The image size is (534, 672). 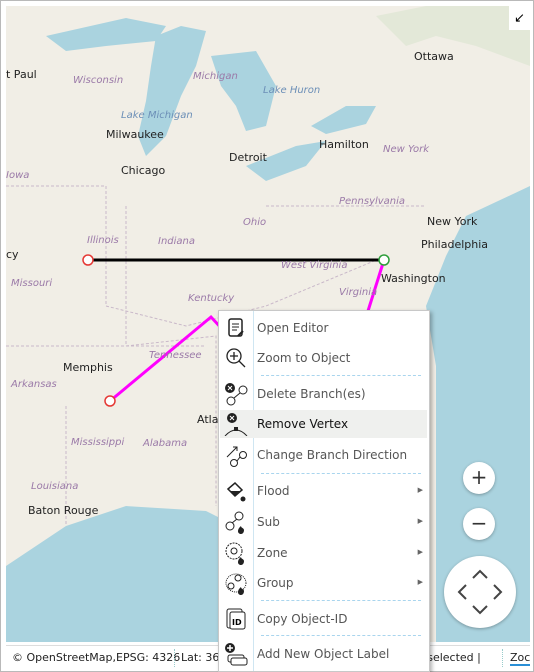 What do you see at coordinates (255, 222) in the screenshot?
I see `map-label: Ohio` at bounding box center [255, 222].